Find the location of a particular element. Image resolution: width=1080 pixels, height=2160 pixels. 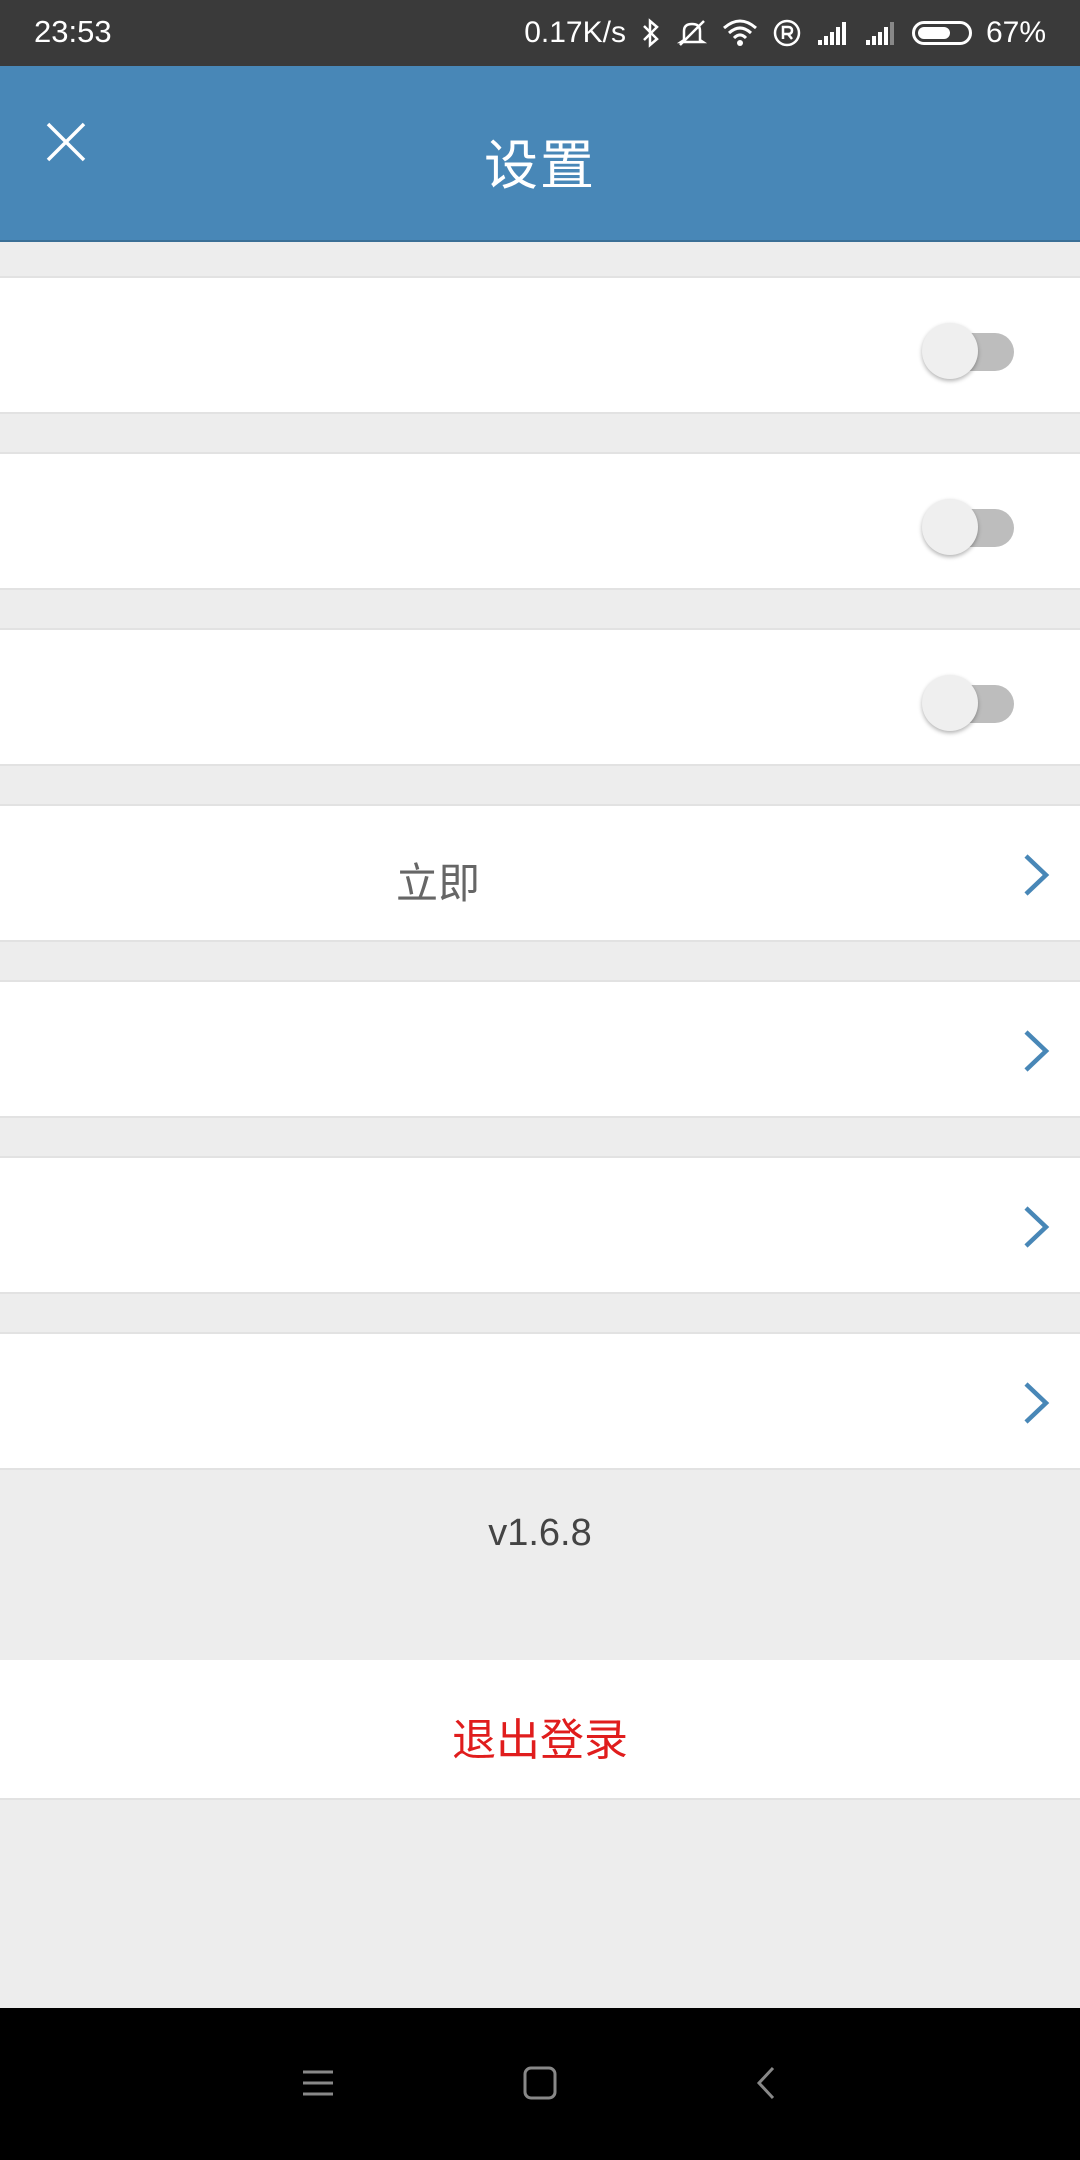

mute-icon is located at coordinates (692, 33).